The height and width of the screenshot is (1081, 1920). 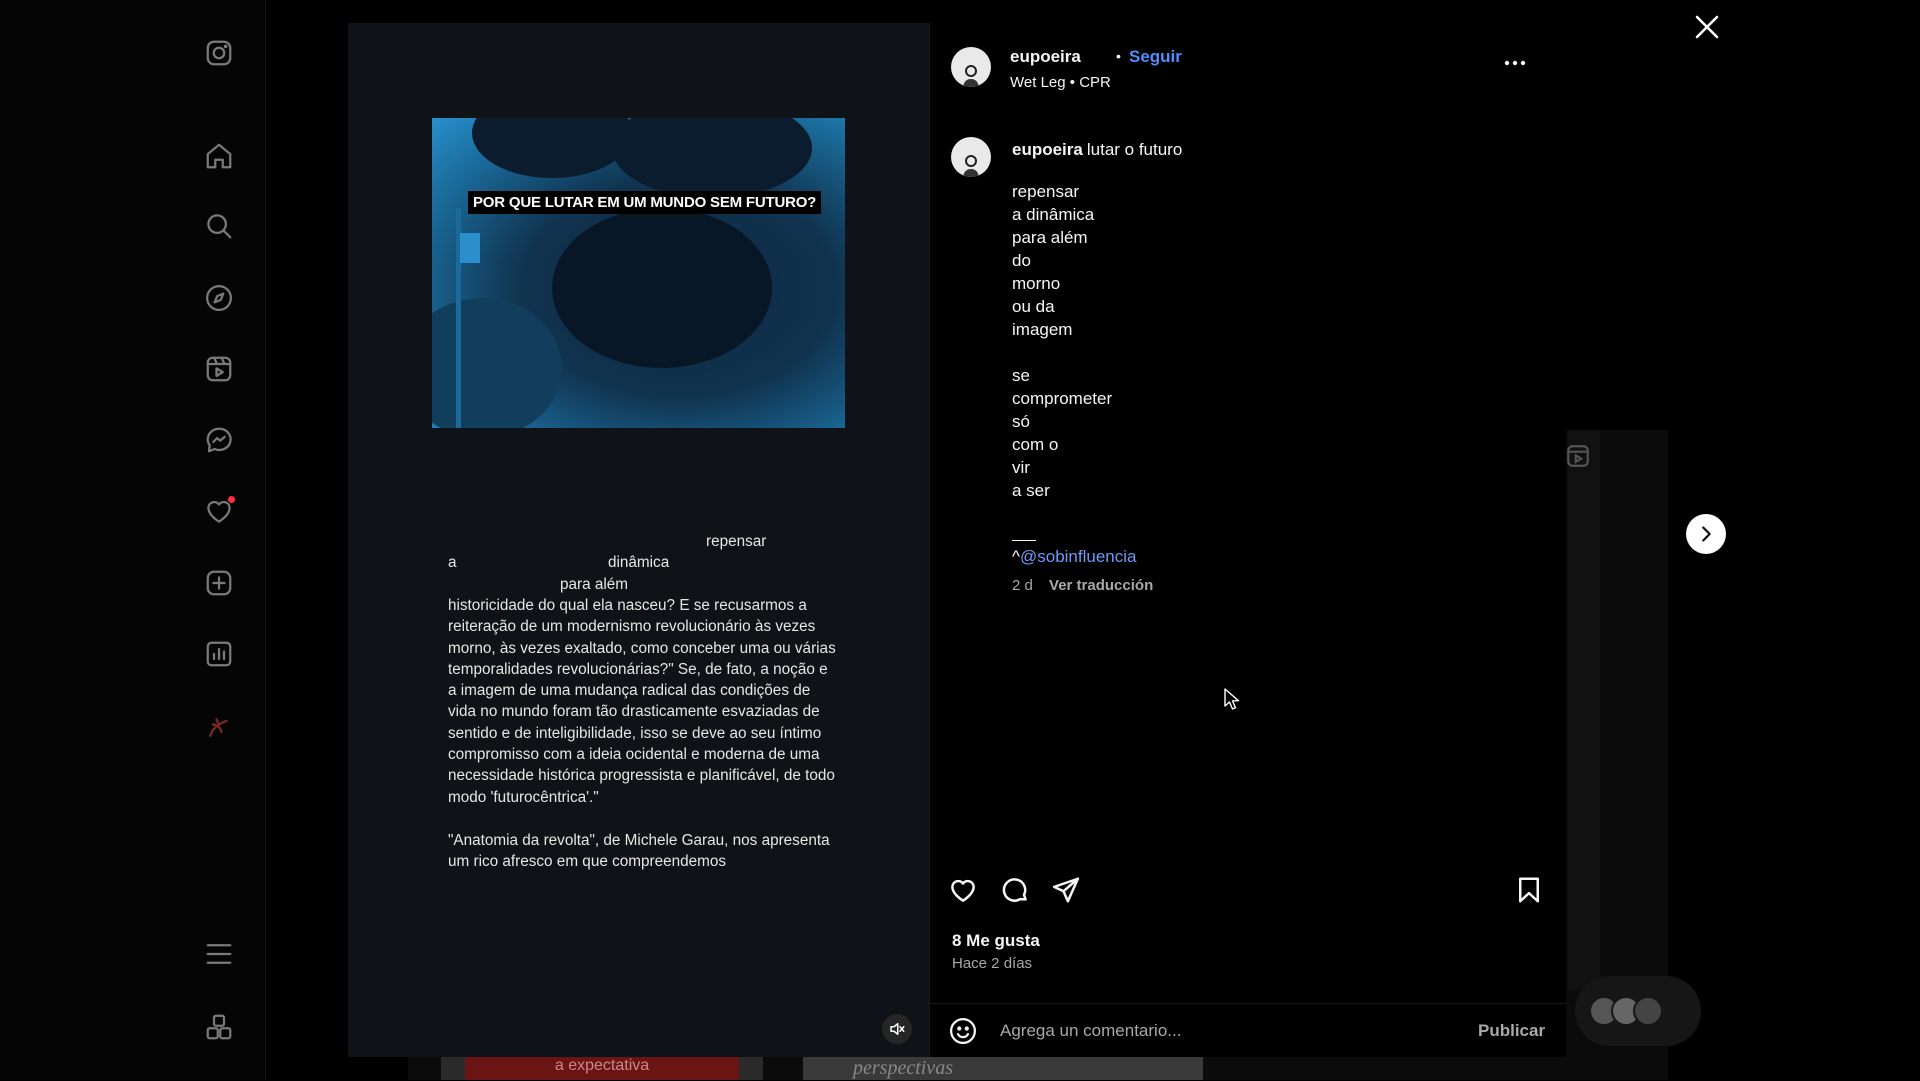 I want to click on chevron-right-icon, so click(x=1706, y=534).